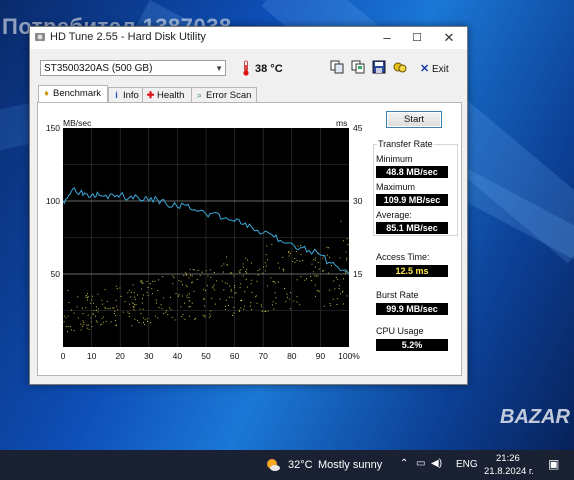 This screenshot has height=480, width=574. I want to click on tab-error-scan: ⌕ Error Scan, so click(224, 95).